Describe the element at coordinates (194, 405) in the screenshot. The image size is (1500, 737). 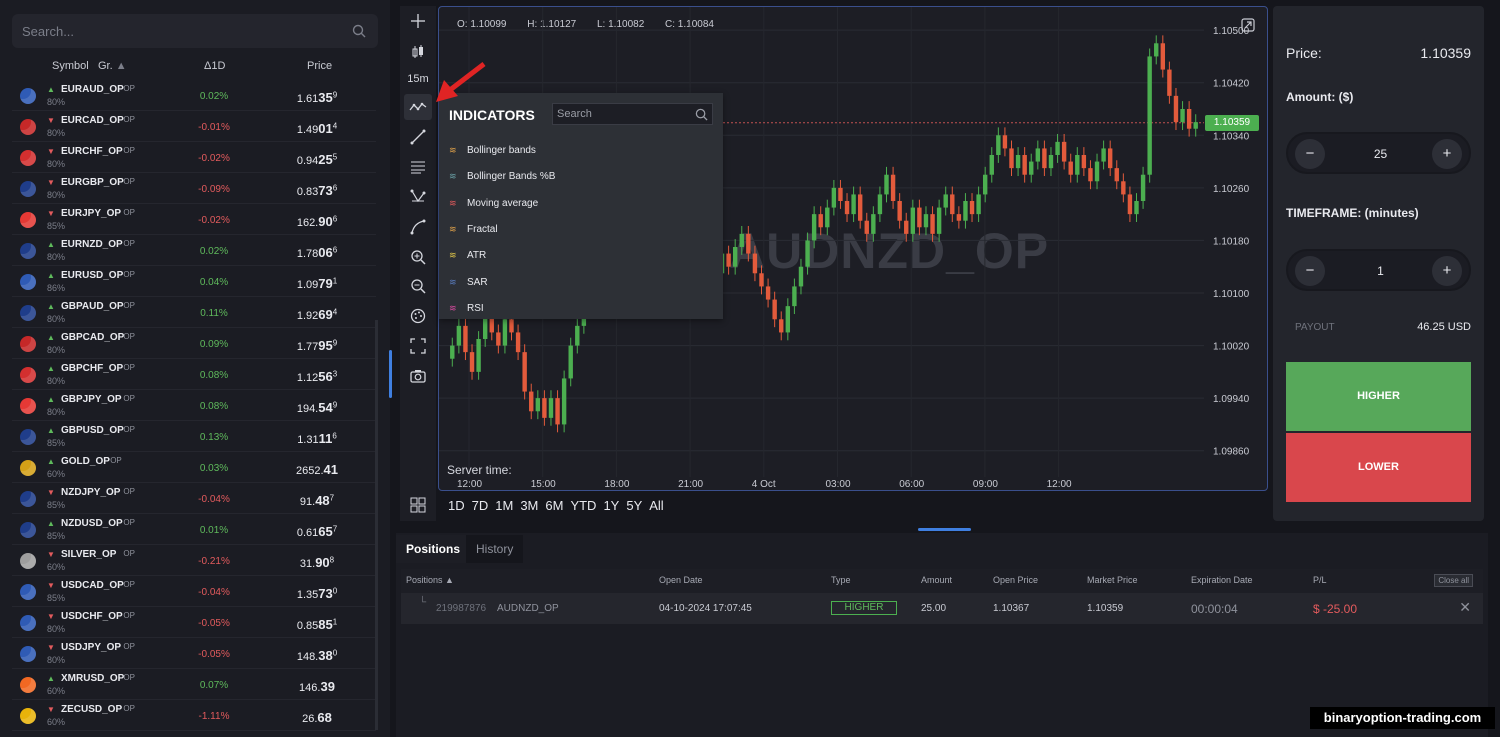
I see `symbol-row: ▲ GBPJPY_OP OP 80% 0.08% 194.549` at that location.